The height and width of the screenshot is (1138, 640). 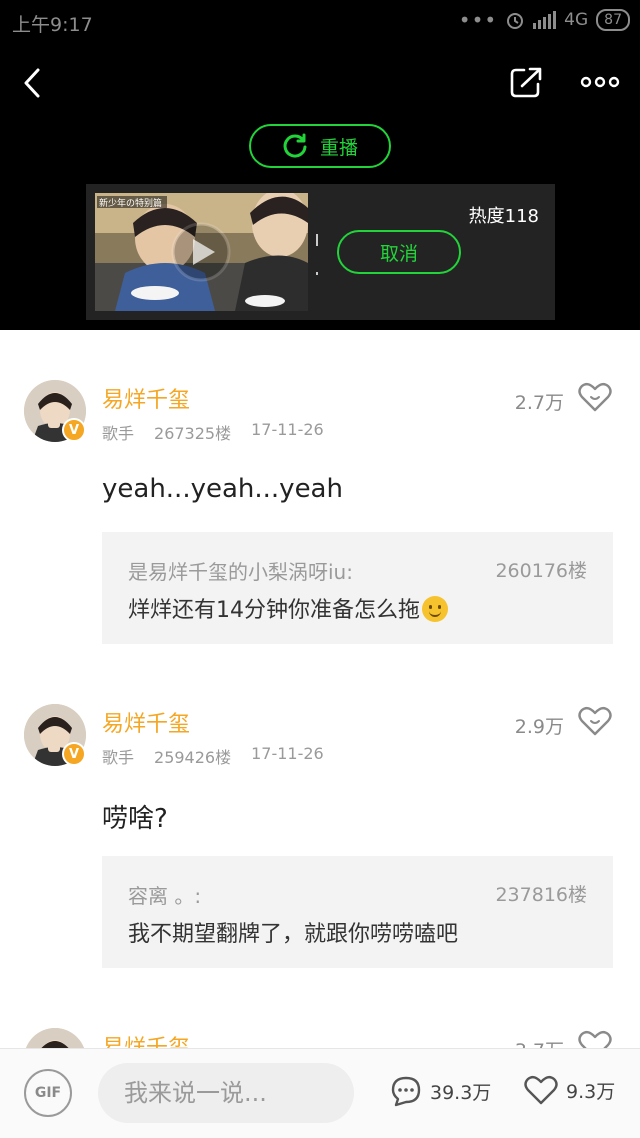 What do you see at coordinates (52, 25) in the screenshot?
I see `status-time: 上午9:17` at bounding box center [52, 25].